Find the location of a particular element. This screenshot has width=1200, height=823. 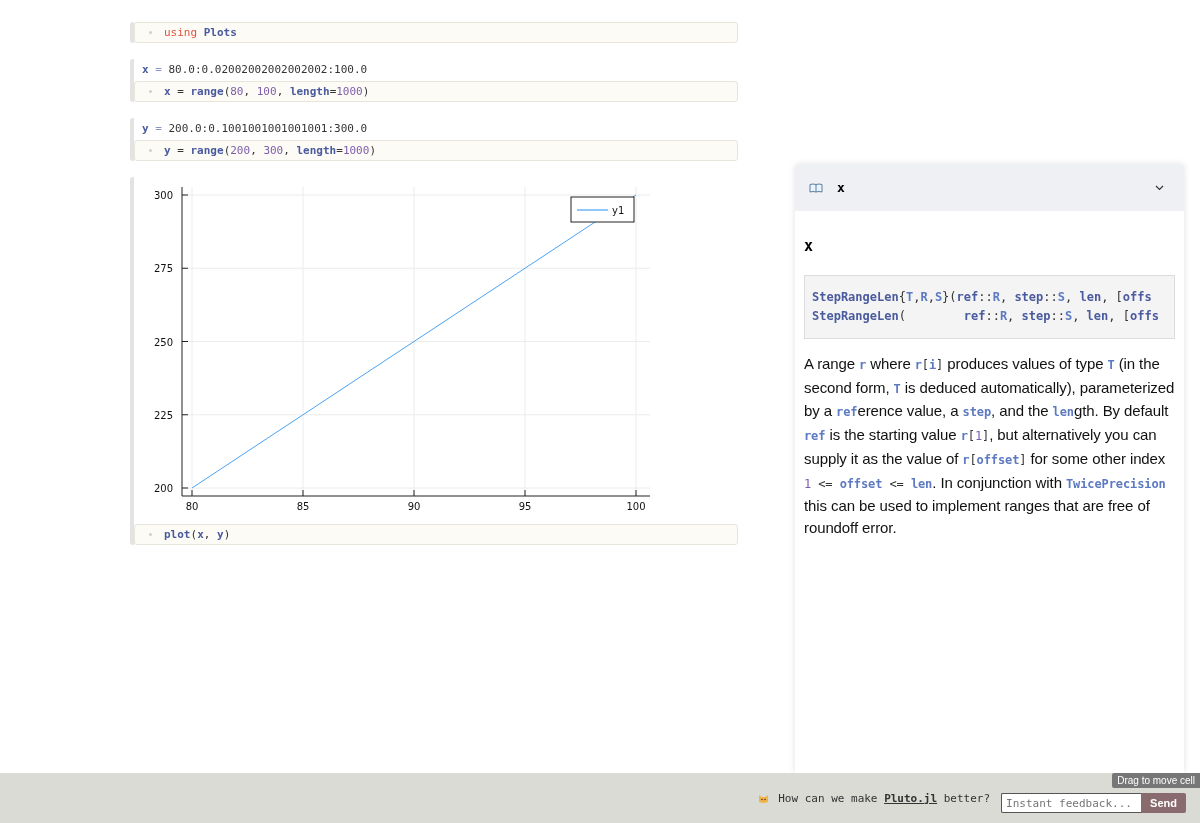

x-tick-label: 90 is located at coordinates (414, 506).